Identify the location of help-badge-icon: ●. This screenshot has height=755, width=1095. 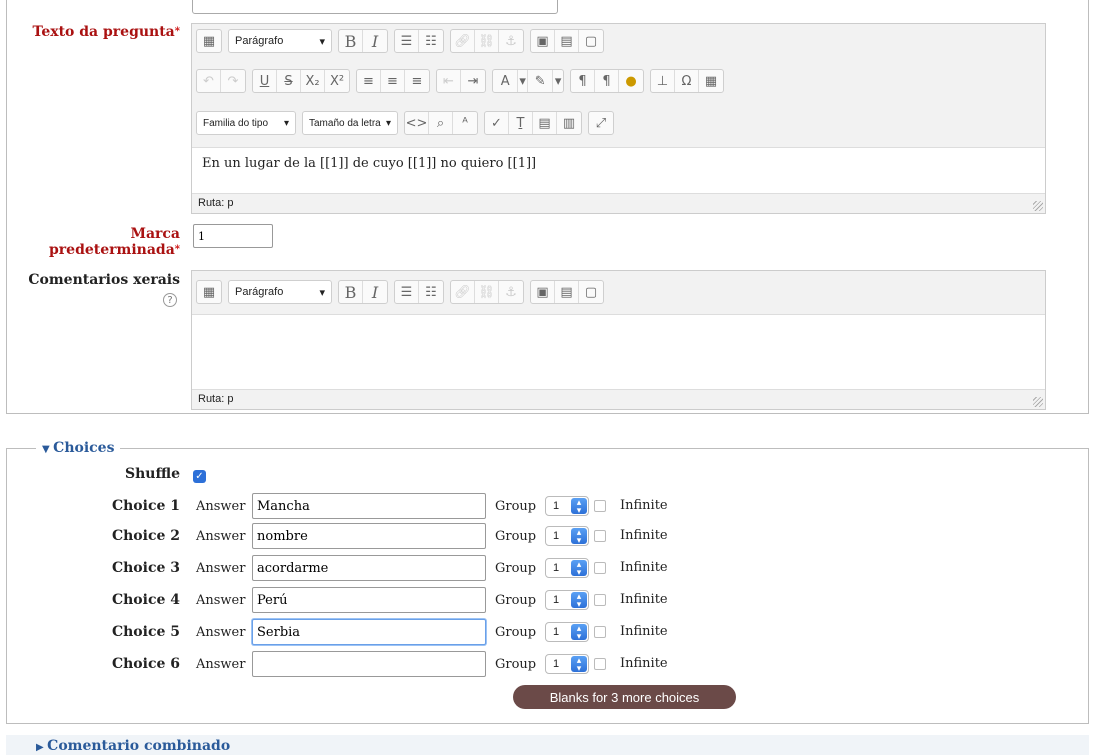
(631, 81).